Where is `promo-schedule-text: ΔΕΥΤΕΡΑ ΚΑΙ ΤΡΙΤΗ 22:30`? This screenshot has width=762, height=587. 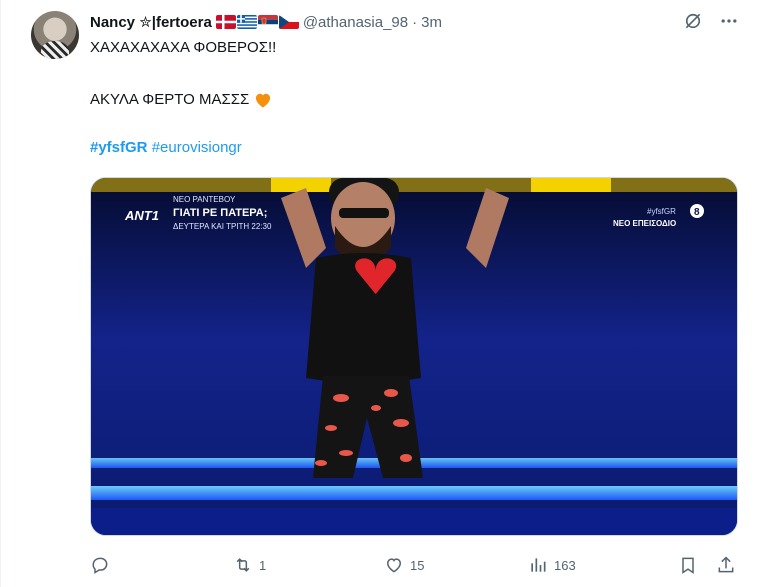 promo-schedule-text: ΔΕΥΤΕΡΑ ΚΑΙ ΤΡΙΤΗ 22:30 is located at coordinates (222, 226).